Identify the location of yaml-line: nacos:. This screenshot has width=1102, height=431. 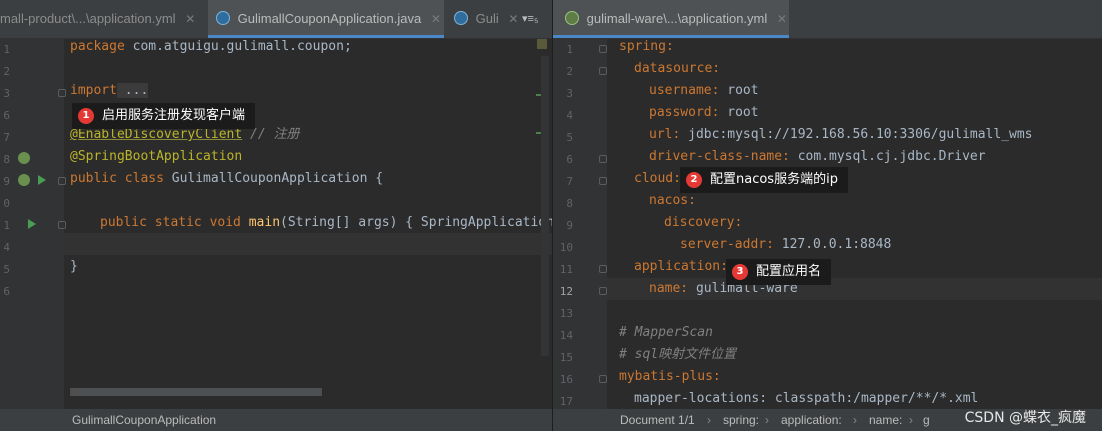
(672, 200).